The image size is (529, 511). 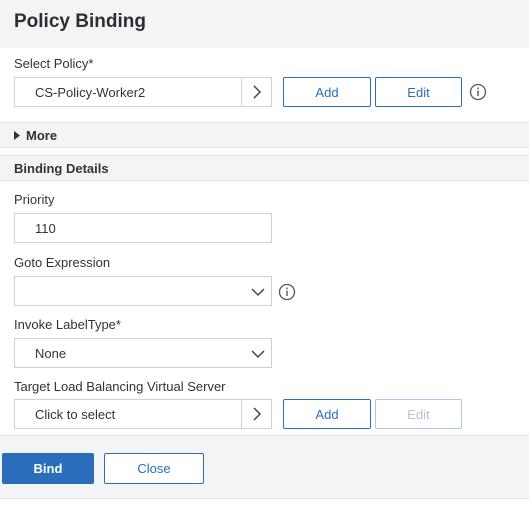 I want to click on goto-expression-select, so click(x=143, y=291).